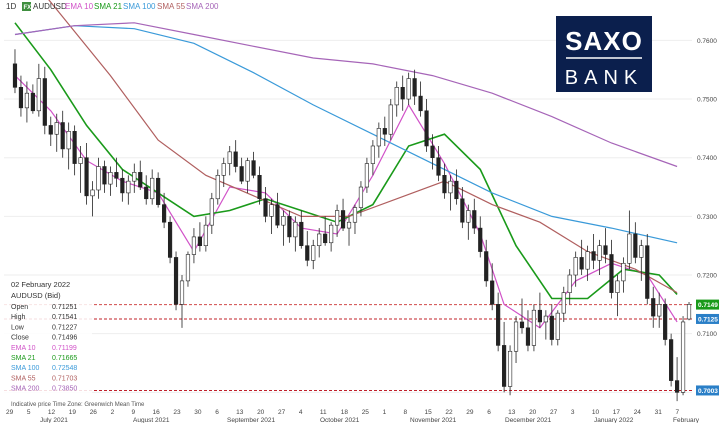  I want to click on x-day-tick: 18, so click(345, 412).